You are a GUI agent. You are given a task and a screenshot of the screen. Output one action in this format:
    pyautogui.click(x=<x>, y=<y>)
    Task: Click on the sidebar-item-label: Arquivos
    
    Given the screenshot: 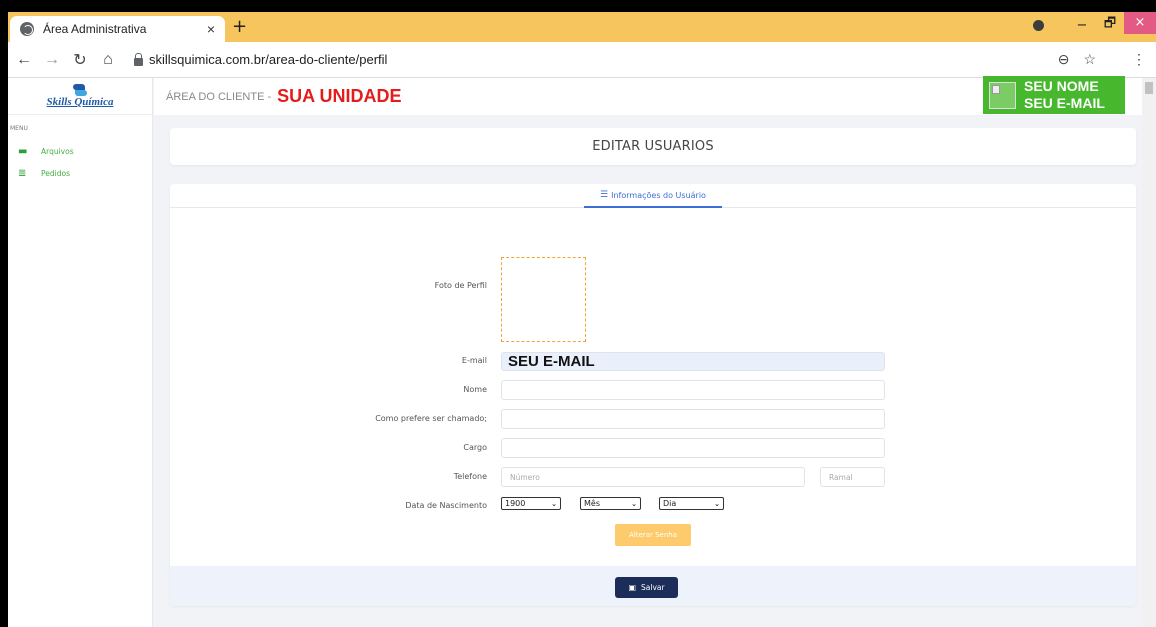 What is the action you would take?
    pyautogui.click(x=57, y=151)
    